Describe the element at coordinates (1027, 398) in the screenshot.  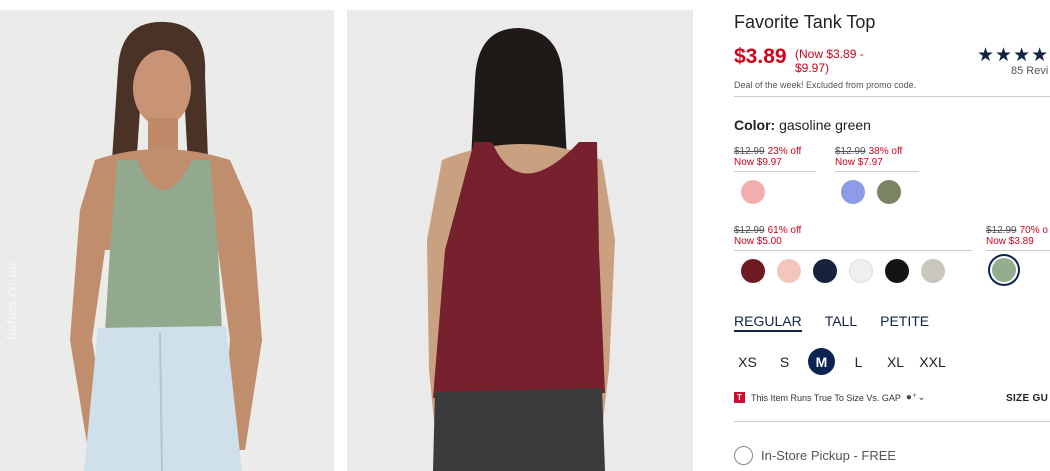
I see `size-guide-link: SIZE GU` at that location.